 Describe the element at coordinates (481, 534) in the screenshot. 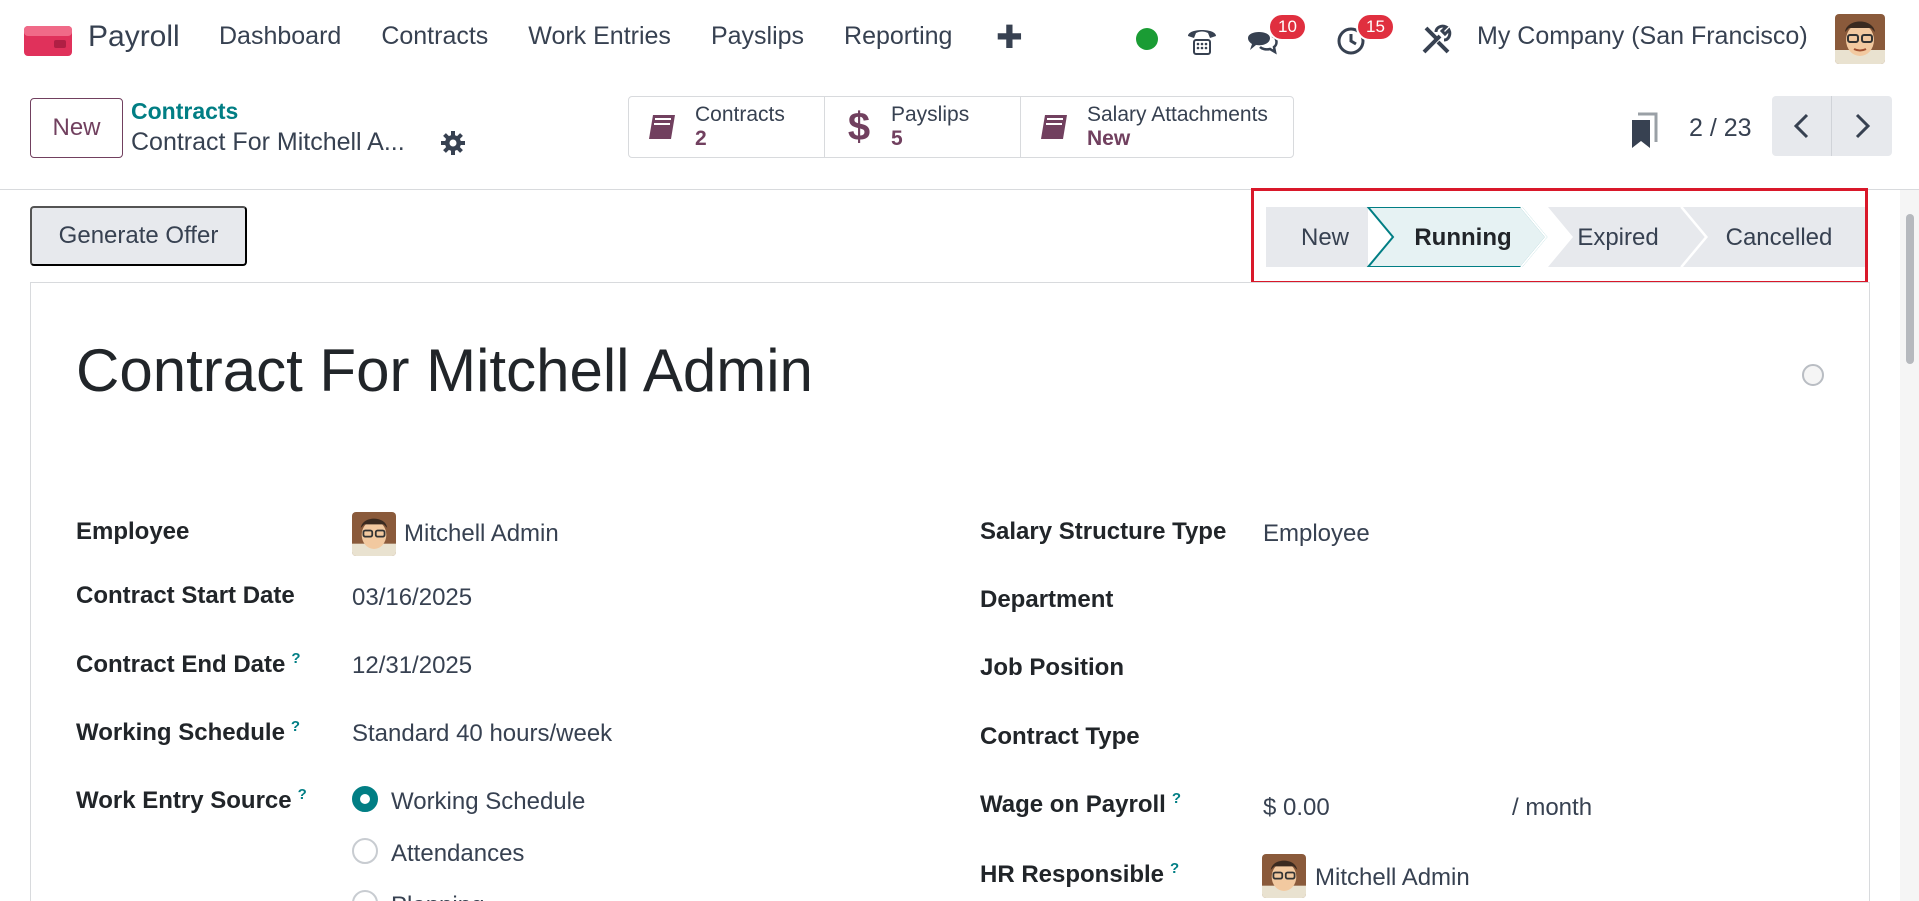

I see `employee-field: Mitchell Admin` at that location.